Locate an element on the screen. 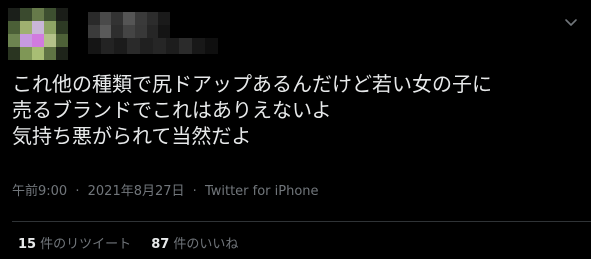 This screenshot has width=591, height=259. tweet-date: 2021年8月27日 is located at coordinates (136, 191).